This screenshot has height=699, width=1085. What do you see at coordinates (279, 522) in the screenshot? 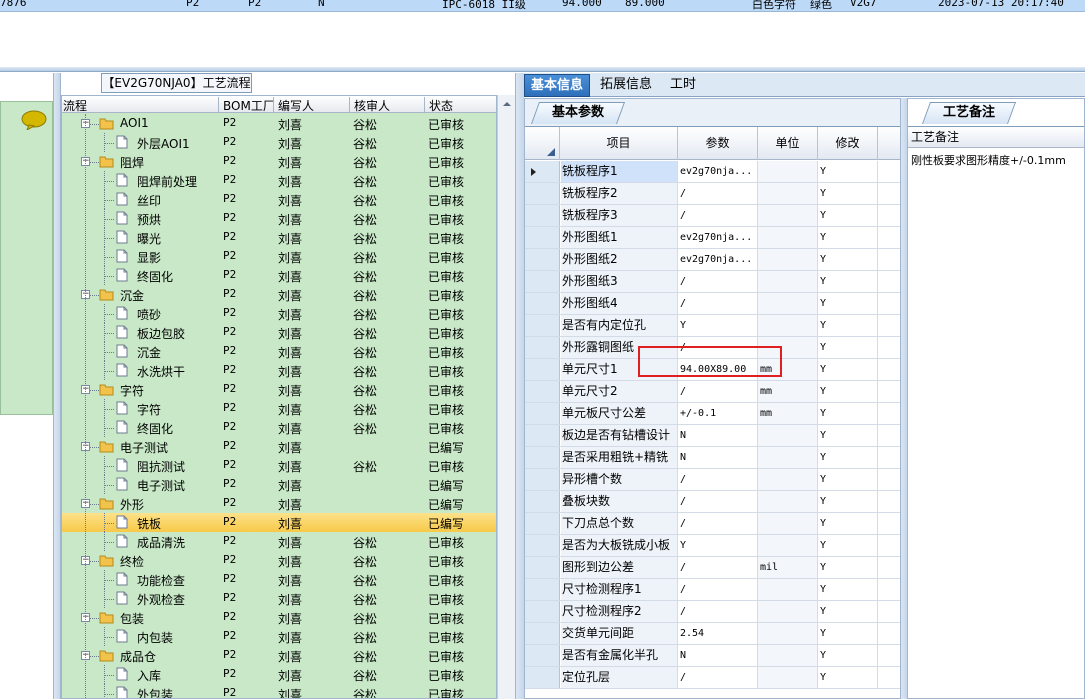
I see `tree-step-row: 铣板 P2 刘喜 已编写` at bounding box center [279, 522].